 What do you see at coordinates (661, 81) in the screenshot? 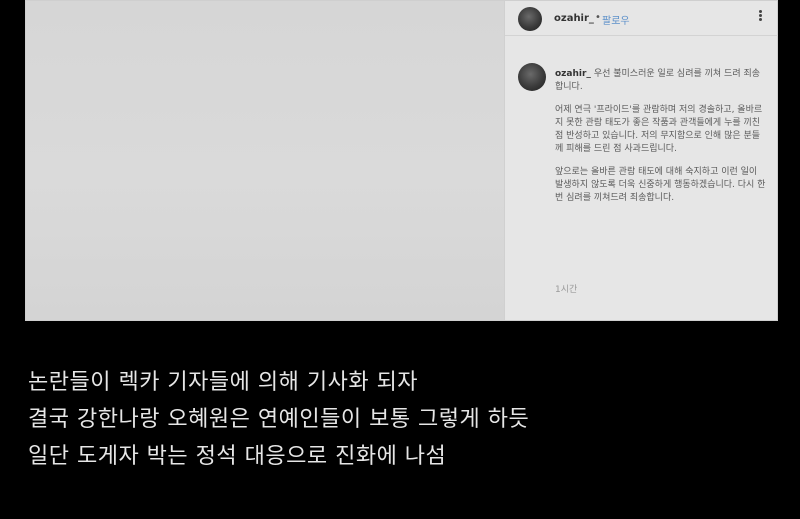
I see `caption-paragraph-1: ozahir_ 우선 불미스러운 일로 심려를 끼쳐 드려 죄송합니다.` at bounding box center [661, 81].